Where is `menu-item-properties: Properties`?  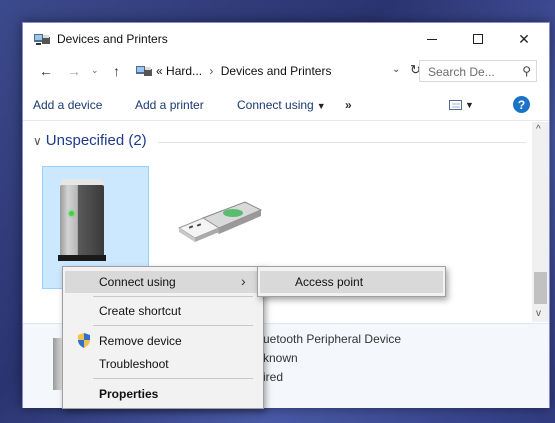 menu-item-properties: Properties is located at coordinates (163, 394).